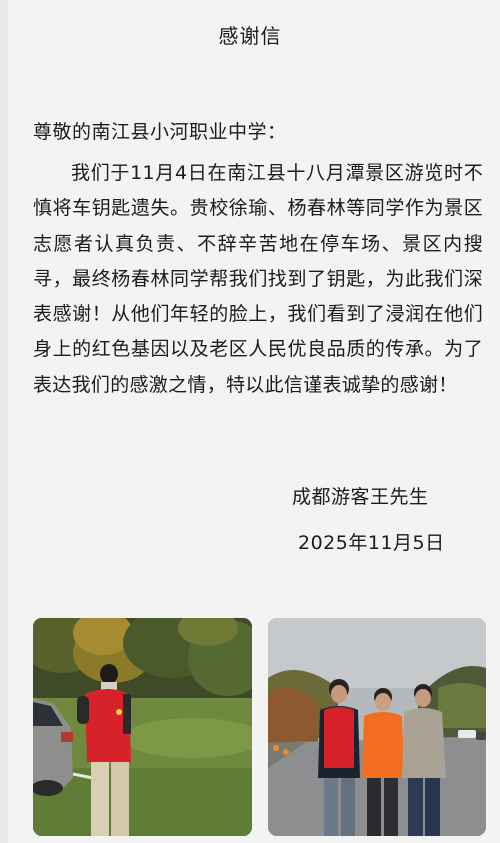  Describe the element at coordinates (250, 36) in the screenshot. I see `letter-title: 感谢信` at that location.